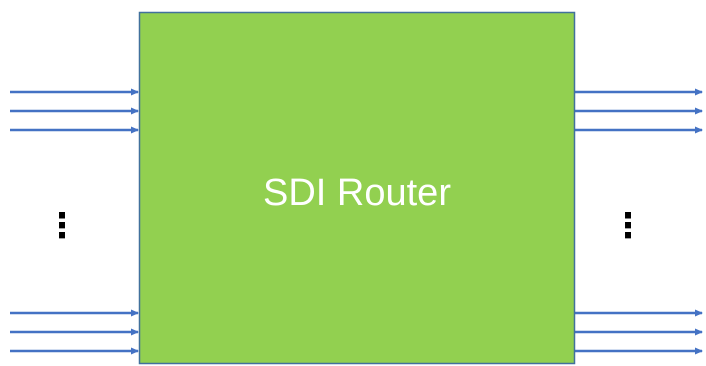 The width and height of the screenshot is (706, 366). What do you see at coordinates (628, 226) in the screenshot?
I see `output-ellipsis: ⋮` at bounding box center [628, 226].